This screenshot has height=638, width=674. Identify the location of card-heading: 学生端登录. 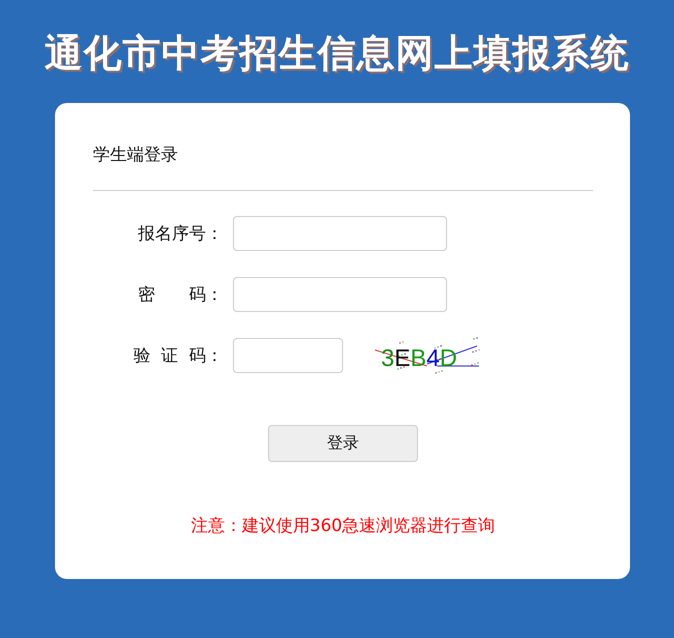
(136, 155).